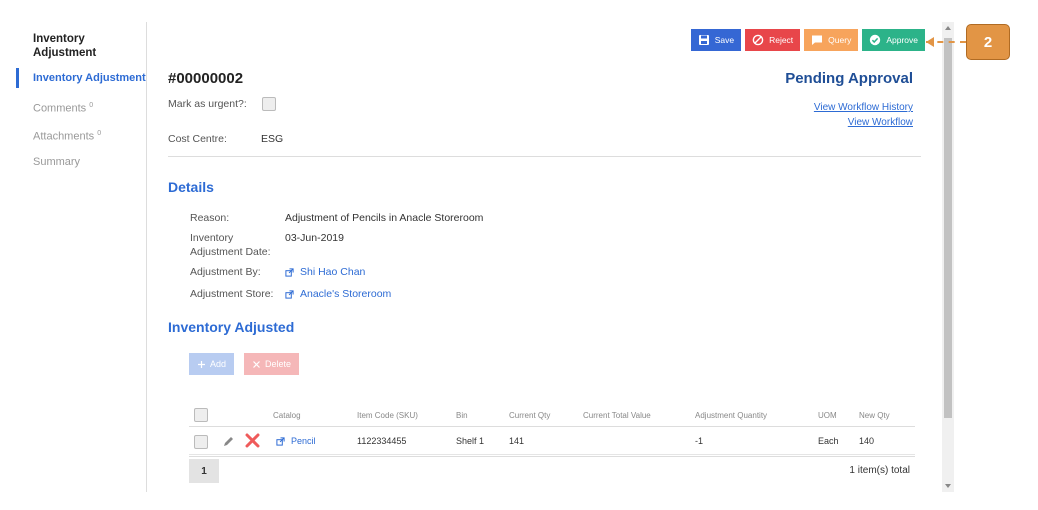 This screenshot has width=1038, height=510. What do you see at coordinates (880, 122) in the screenshot?
I see `view-workflow-link: View Workflow` at bounding box center [880, 122].